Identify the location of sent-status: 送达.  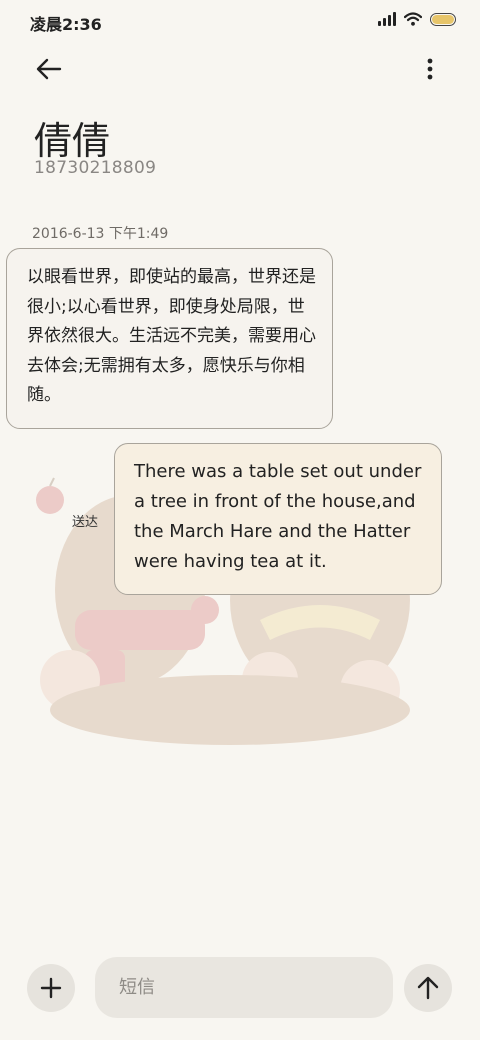
(85, 522).